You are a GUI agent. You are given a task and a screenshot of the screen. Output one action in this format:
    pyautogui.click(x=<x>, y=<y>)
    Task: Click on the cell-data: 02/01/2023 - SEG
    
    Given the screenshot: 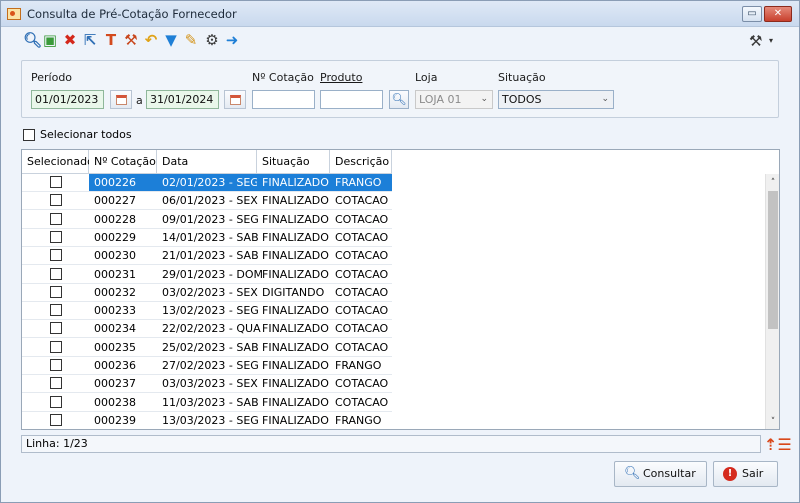 What is the action you would take?
    pyautogui.click(x=208, y=183)
    